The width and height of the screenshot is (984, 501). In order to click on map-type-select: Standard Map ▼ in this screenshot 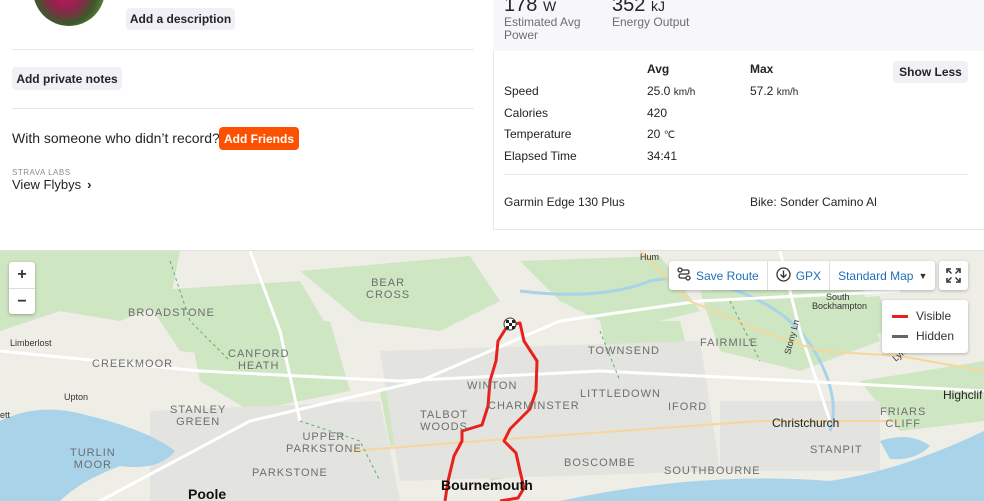, I will do `click(882, 275)`.